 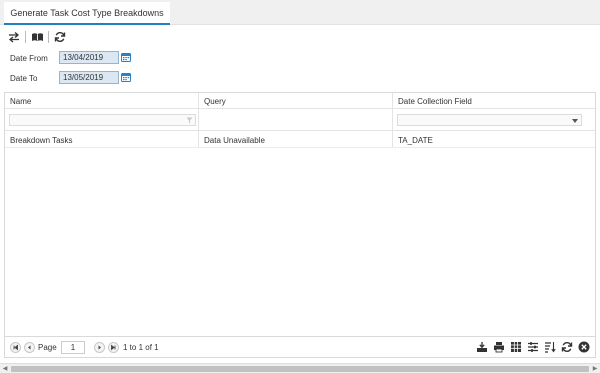 I want to click on cell-query: Data Unavailable, so click(x=234, y=140).